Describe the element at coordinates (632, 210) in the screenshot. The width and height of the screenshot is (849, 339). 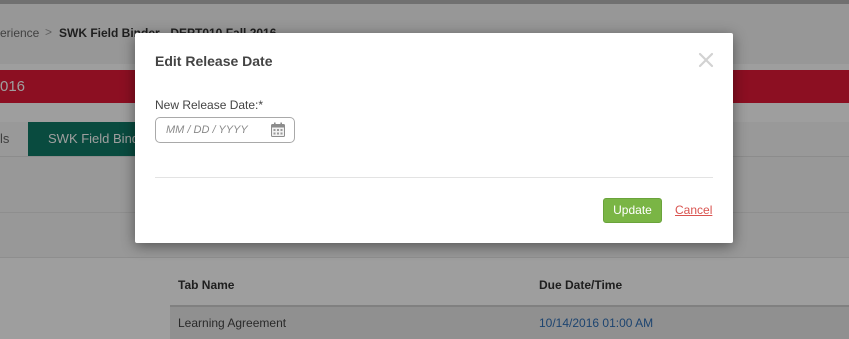
I see `update-button: Update` at that location.